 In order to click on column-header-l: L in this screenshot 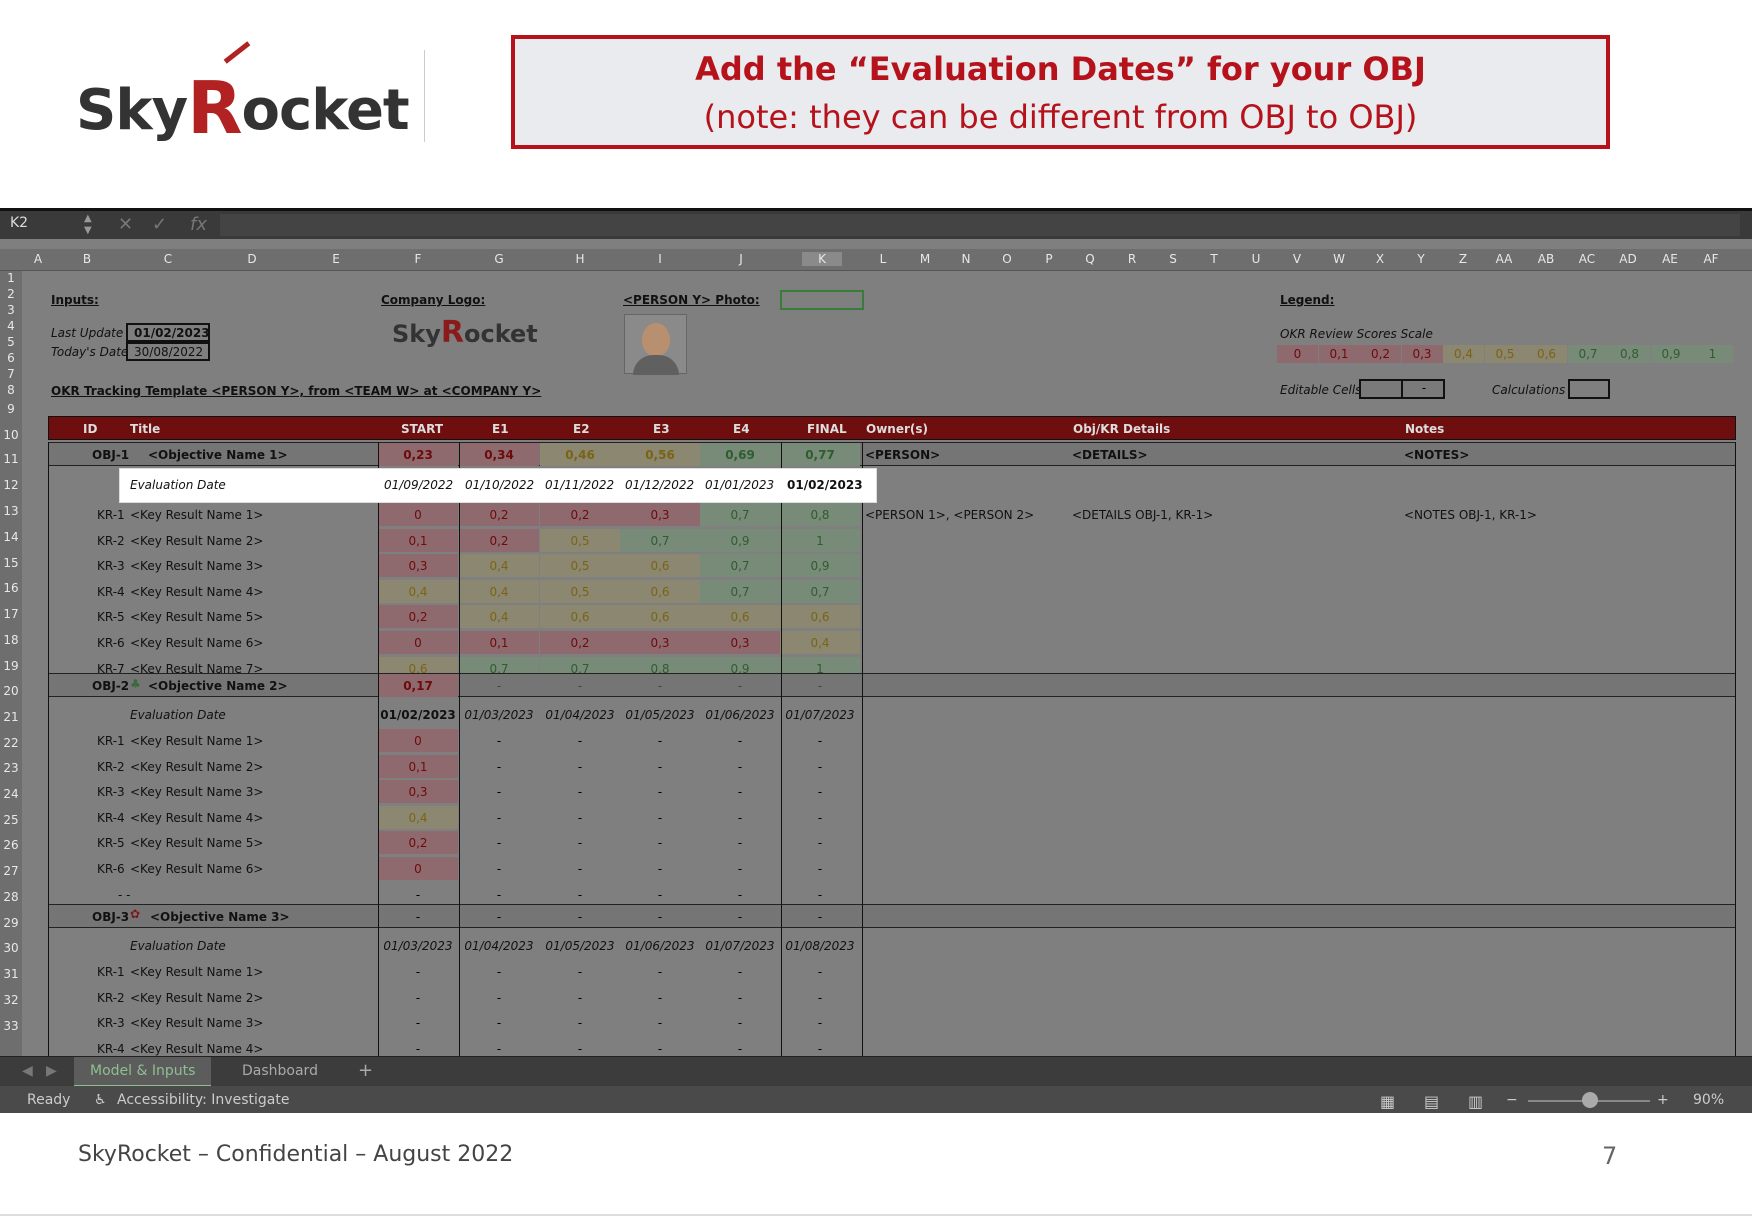, I will do `click(883, 259)`.